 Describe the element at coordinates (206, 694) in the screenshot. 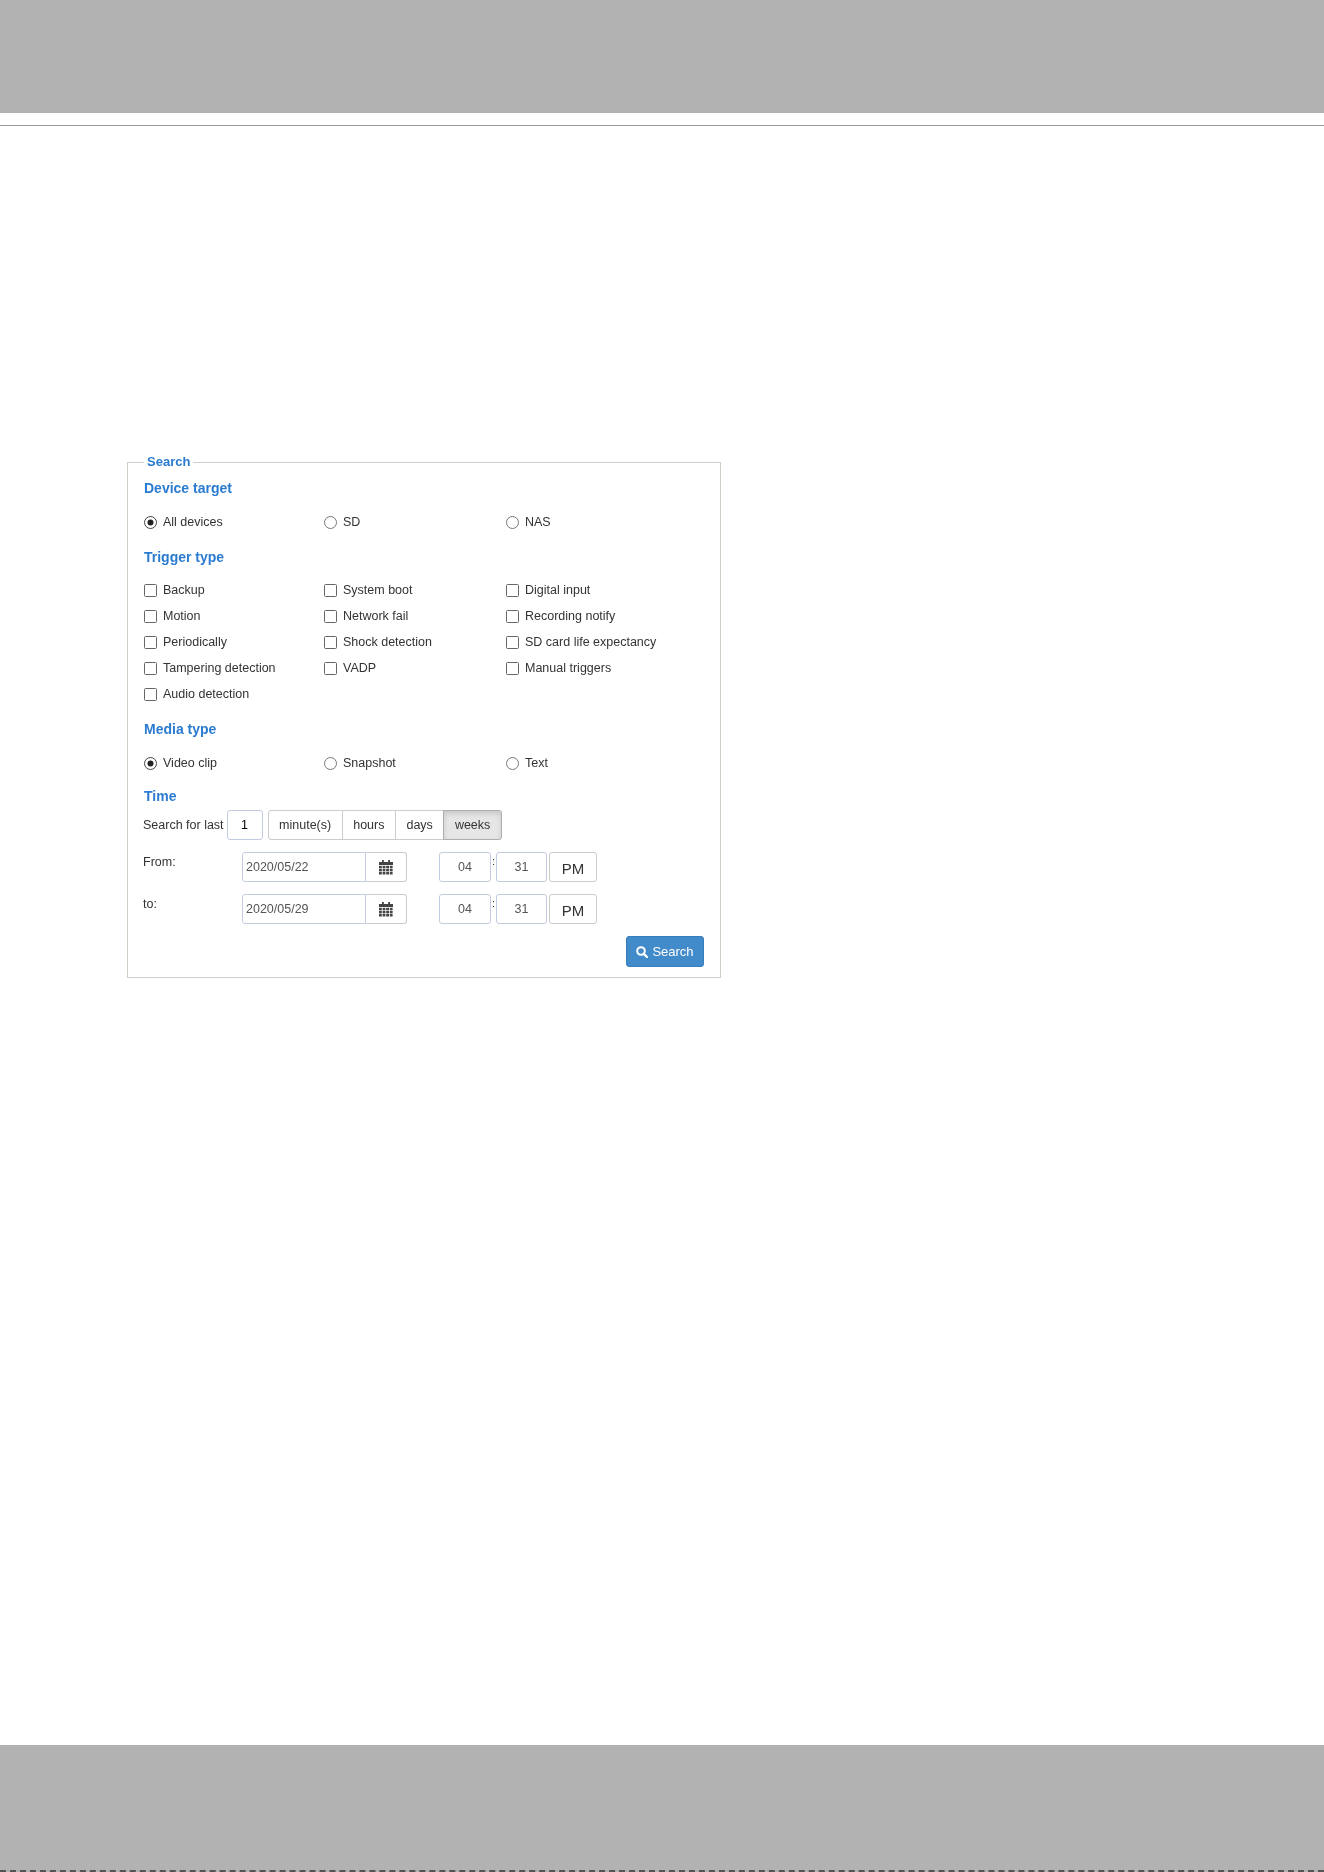

I see `checkbox-label: Audio detection` at that location.